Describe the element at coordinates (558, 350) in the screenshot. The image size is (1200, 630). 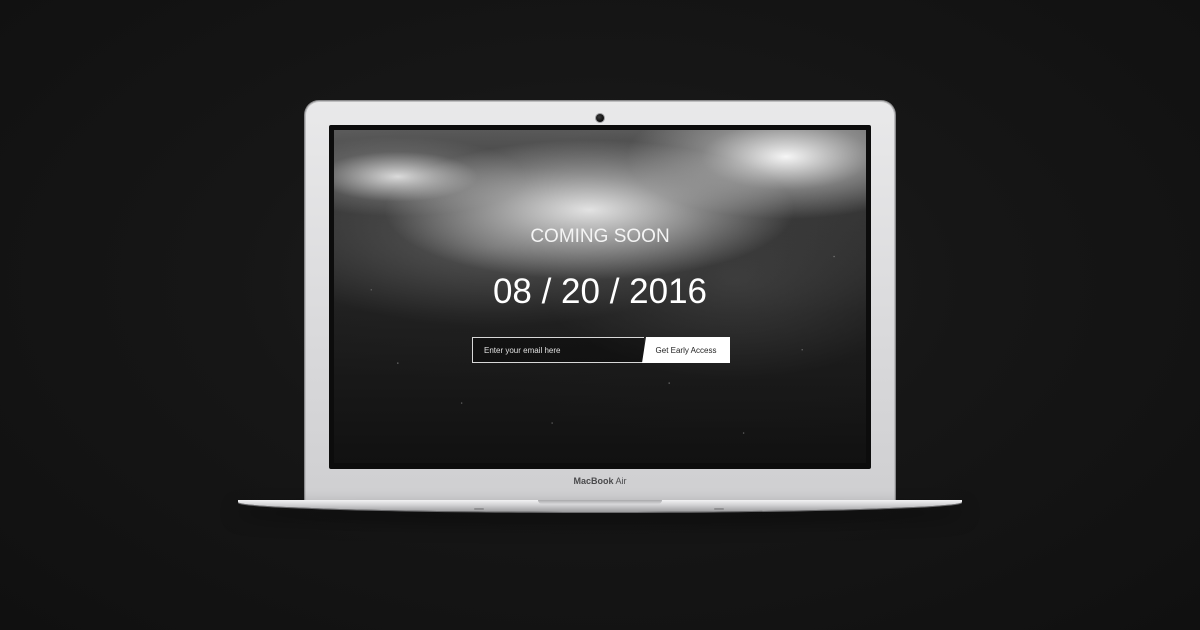
I see `email-input` at that location.